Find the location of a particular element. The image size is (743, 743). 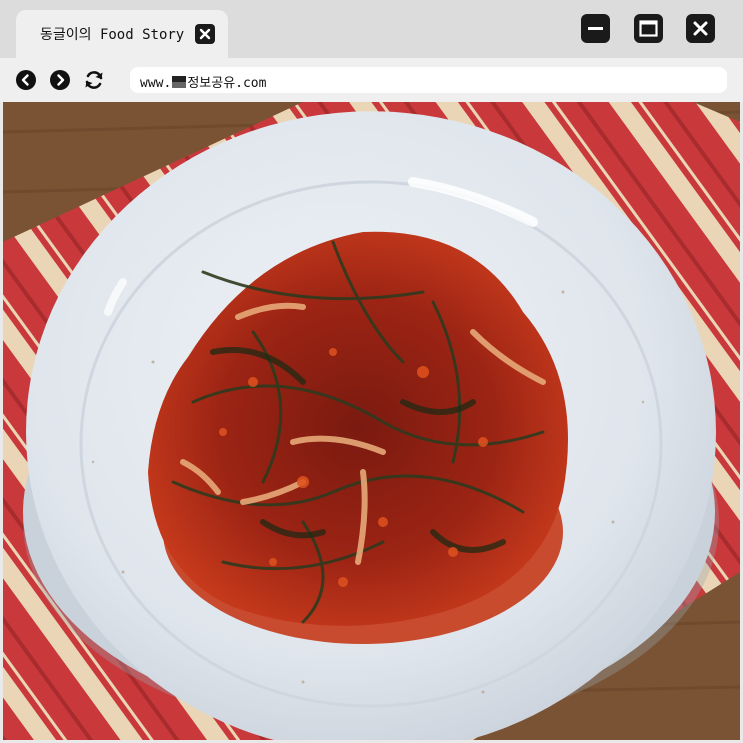

url-domain: 정보공유 is located at coordinates (211, 83).